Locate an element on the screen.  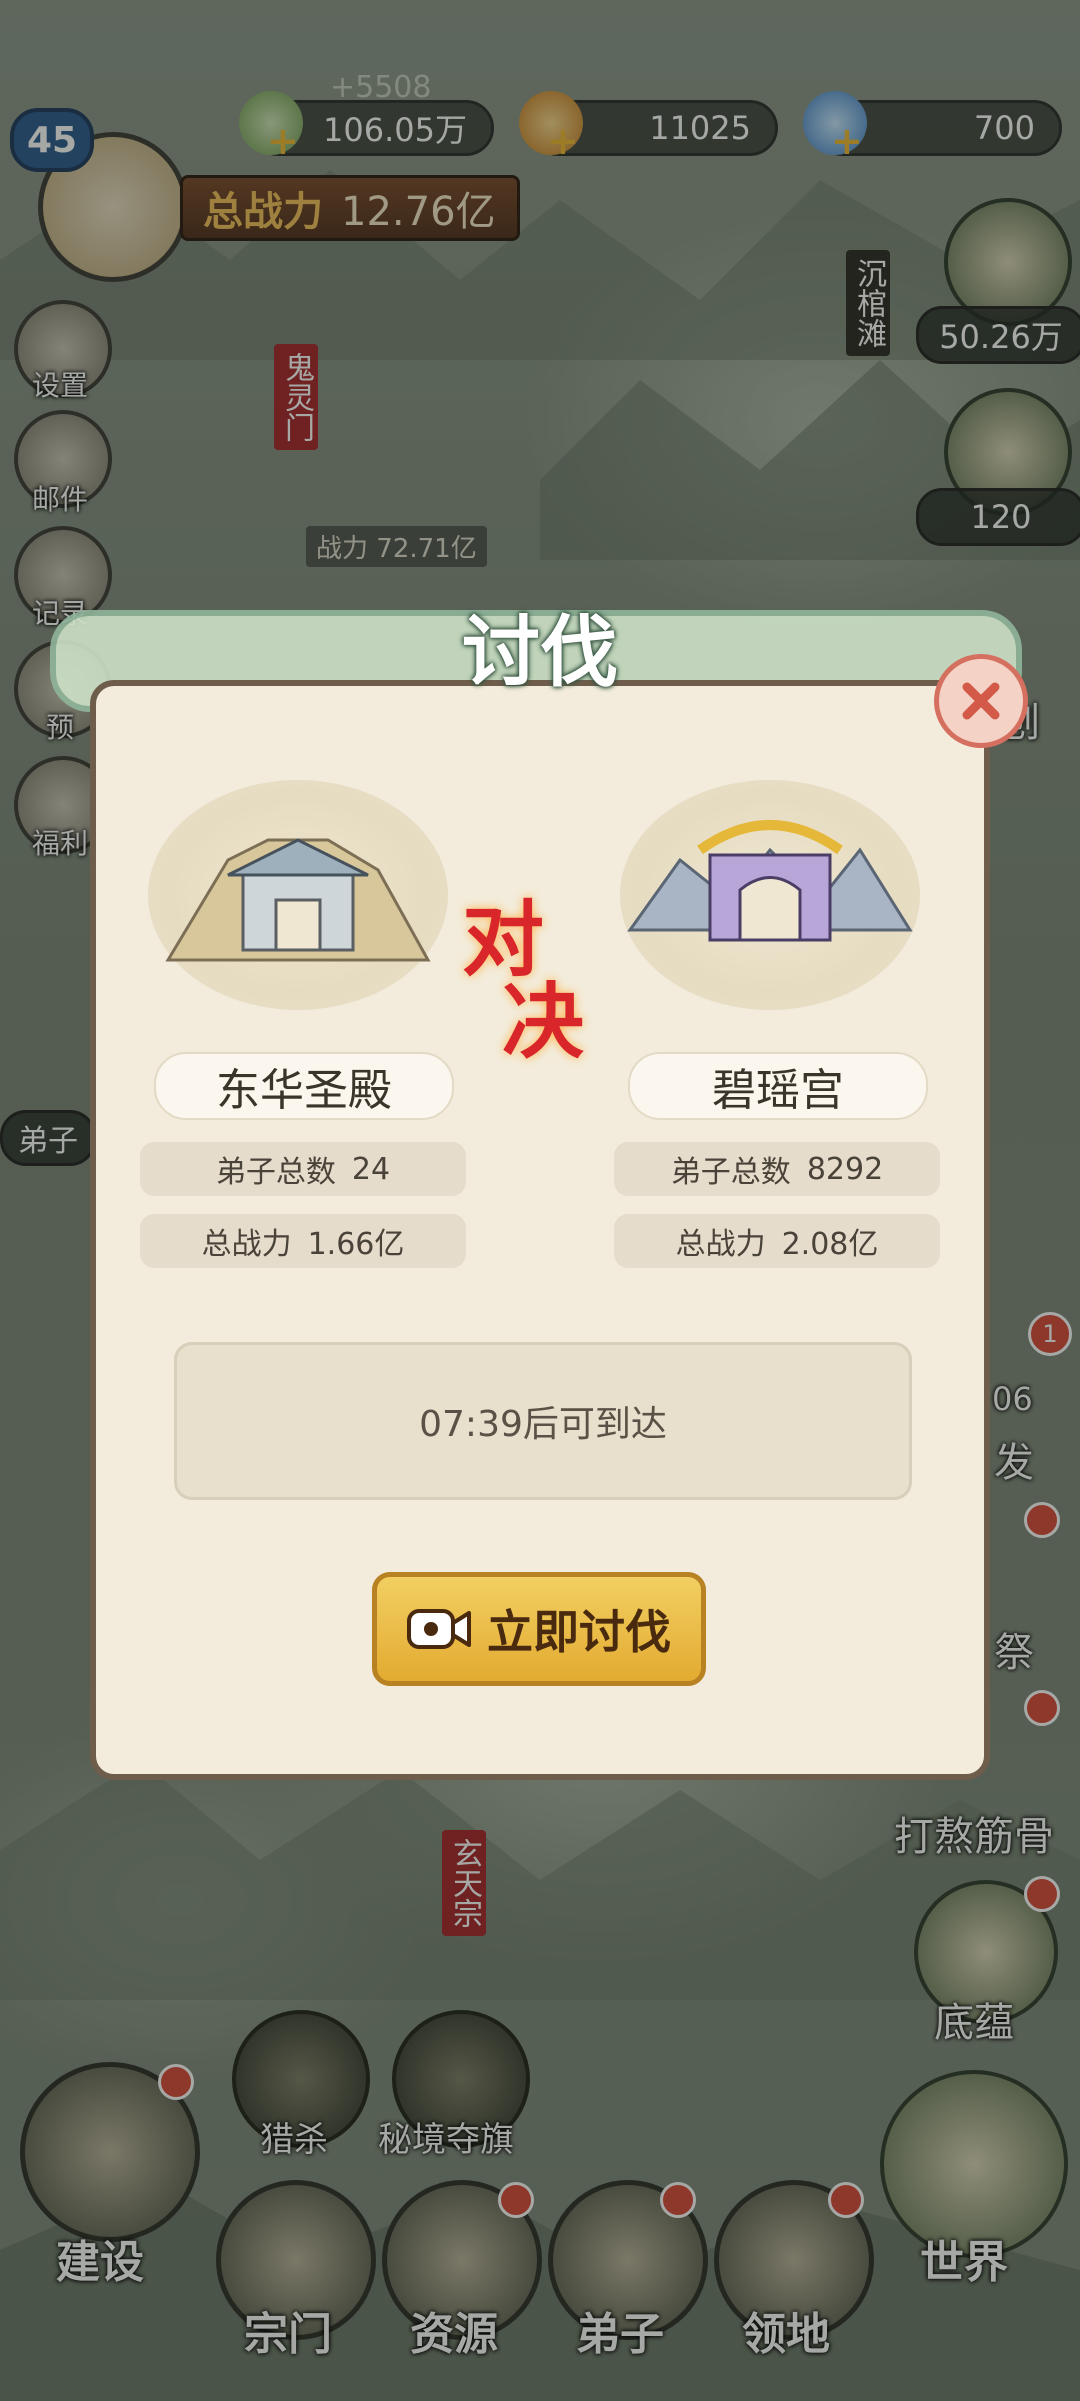
arrival-timer: 07:39后可到达 is located at coordinates (543, 1421).